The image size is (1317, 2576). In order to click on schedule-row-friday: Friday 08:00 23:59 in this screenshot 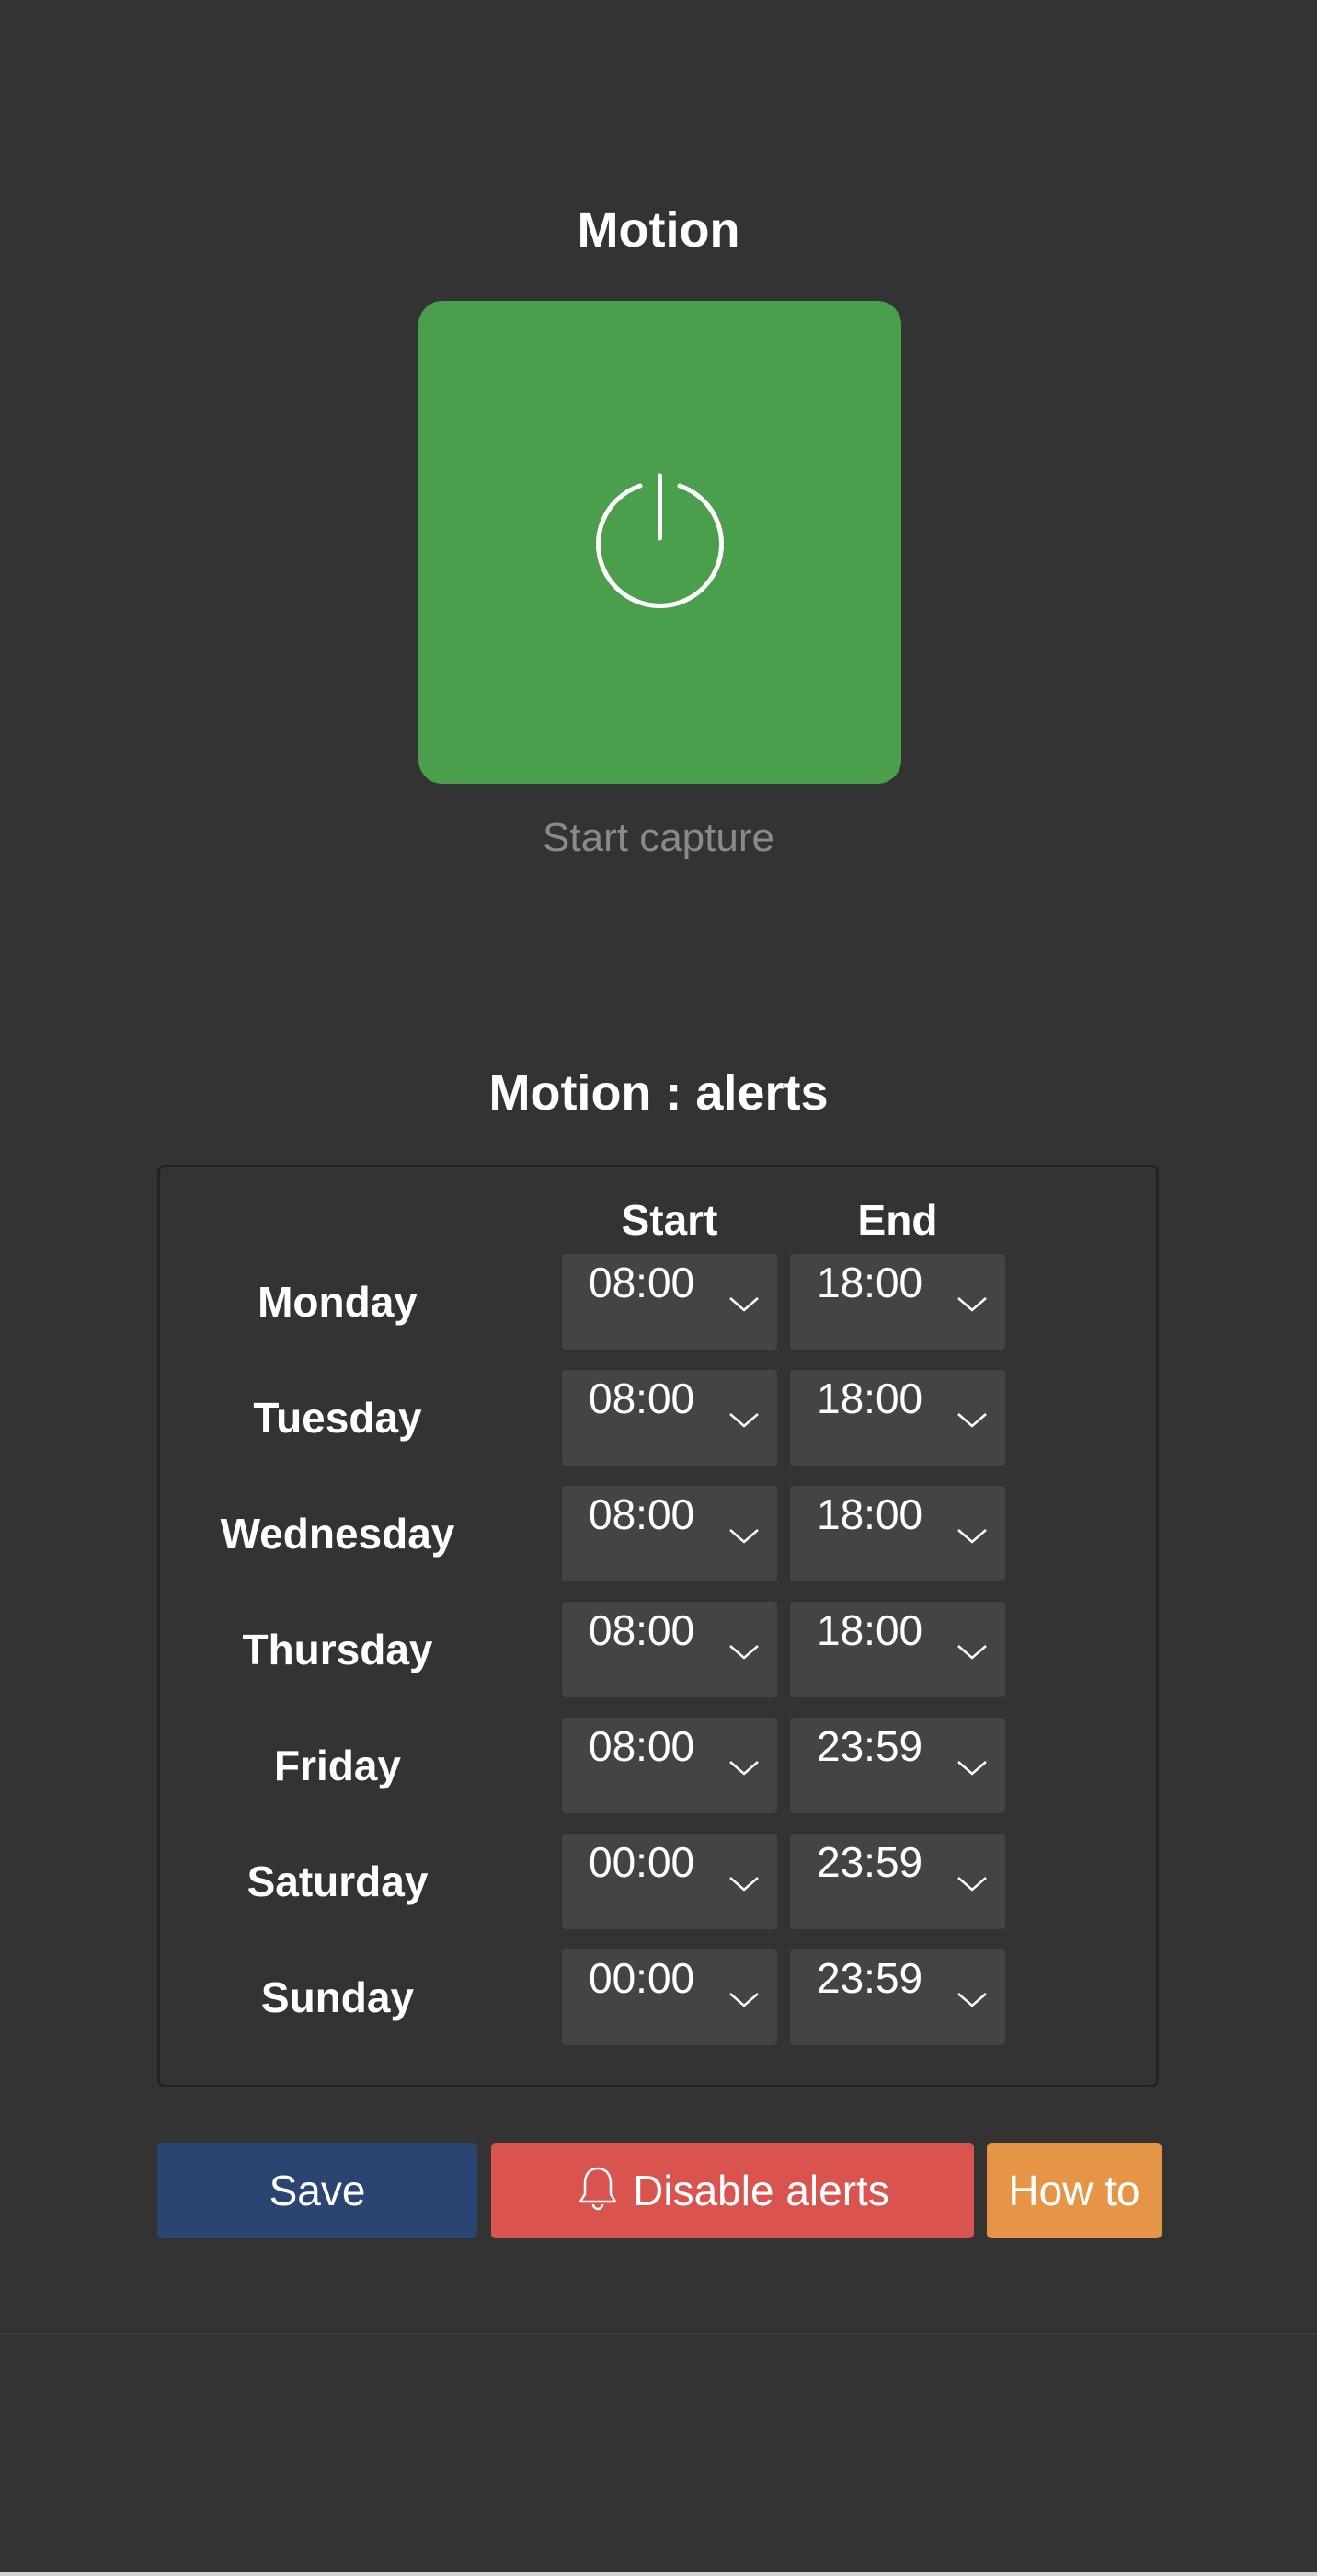, I will do `click(658, 1765)`.